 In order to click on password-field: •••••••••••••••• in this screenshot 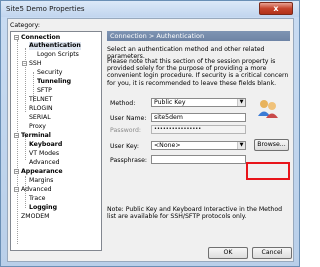, I will do `click(198, 129)`.